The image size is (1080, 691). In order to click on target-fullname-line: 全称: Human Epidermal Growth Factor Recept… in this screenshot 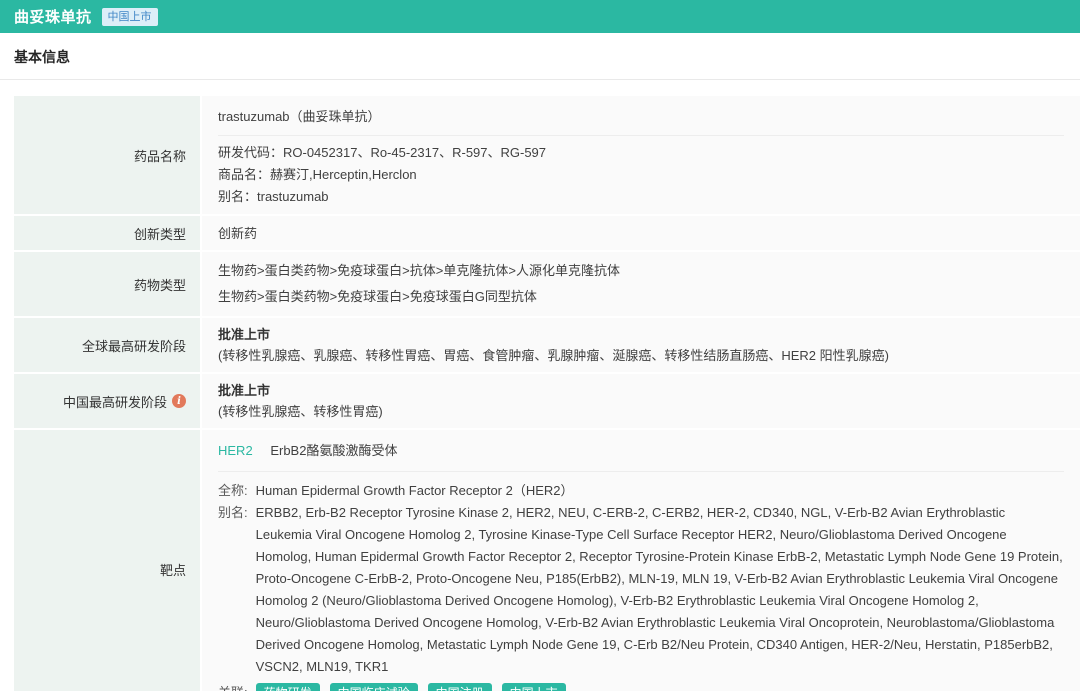, I will do `click(641, 491)`.